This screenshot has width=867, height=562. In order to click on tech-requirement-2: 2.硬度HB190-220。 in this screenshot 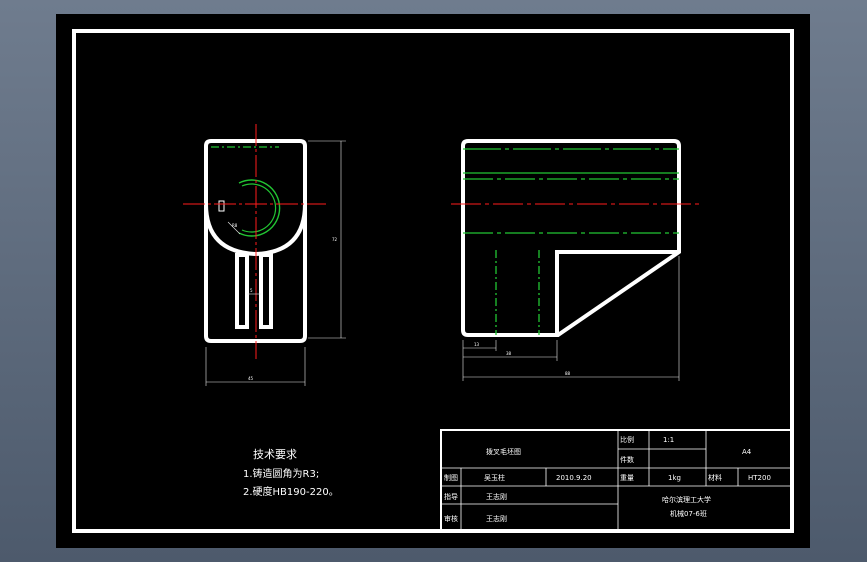, I will do `click(291, 491)`.